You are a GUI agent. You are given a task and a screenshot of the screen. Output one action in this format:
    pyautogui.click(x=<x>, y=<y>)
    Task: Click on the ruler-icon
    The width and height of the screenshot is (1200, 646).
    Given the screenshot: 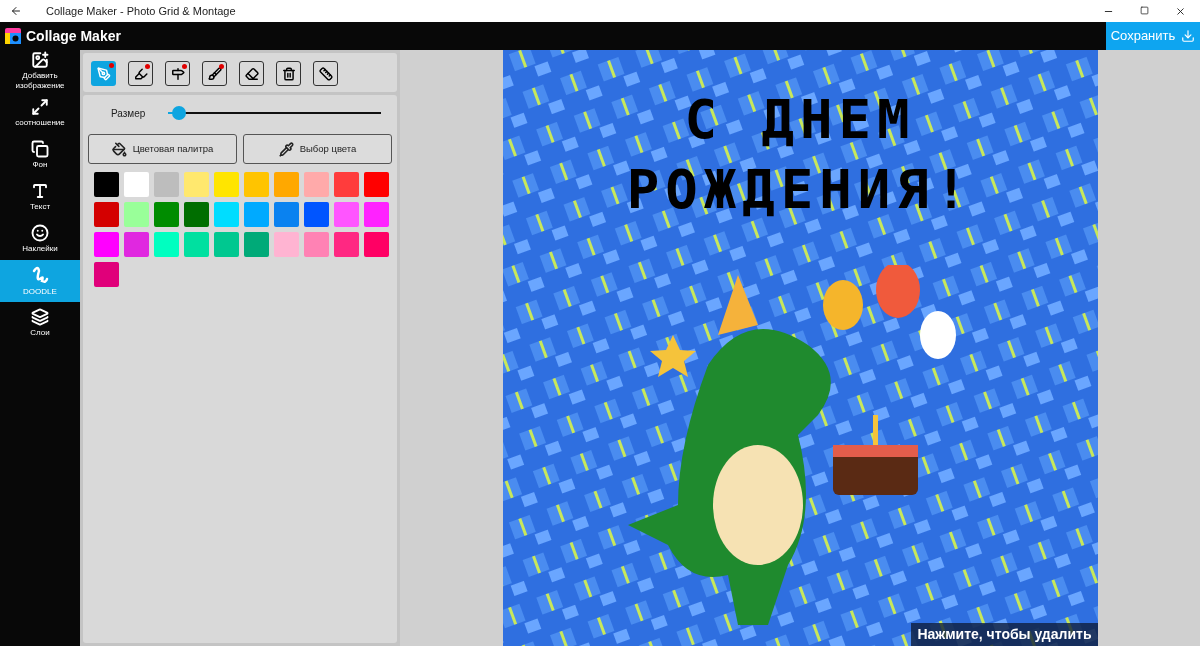 What is the action you would take?
    pyautogui.click(x=325, y=73)
    